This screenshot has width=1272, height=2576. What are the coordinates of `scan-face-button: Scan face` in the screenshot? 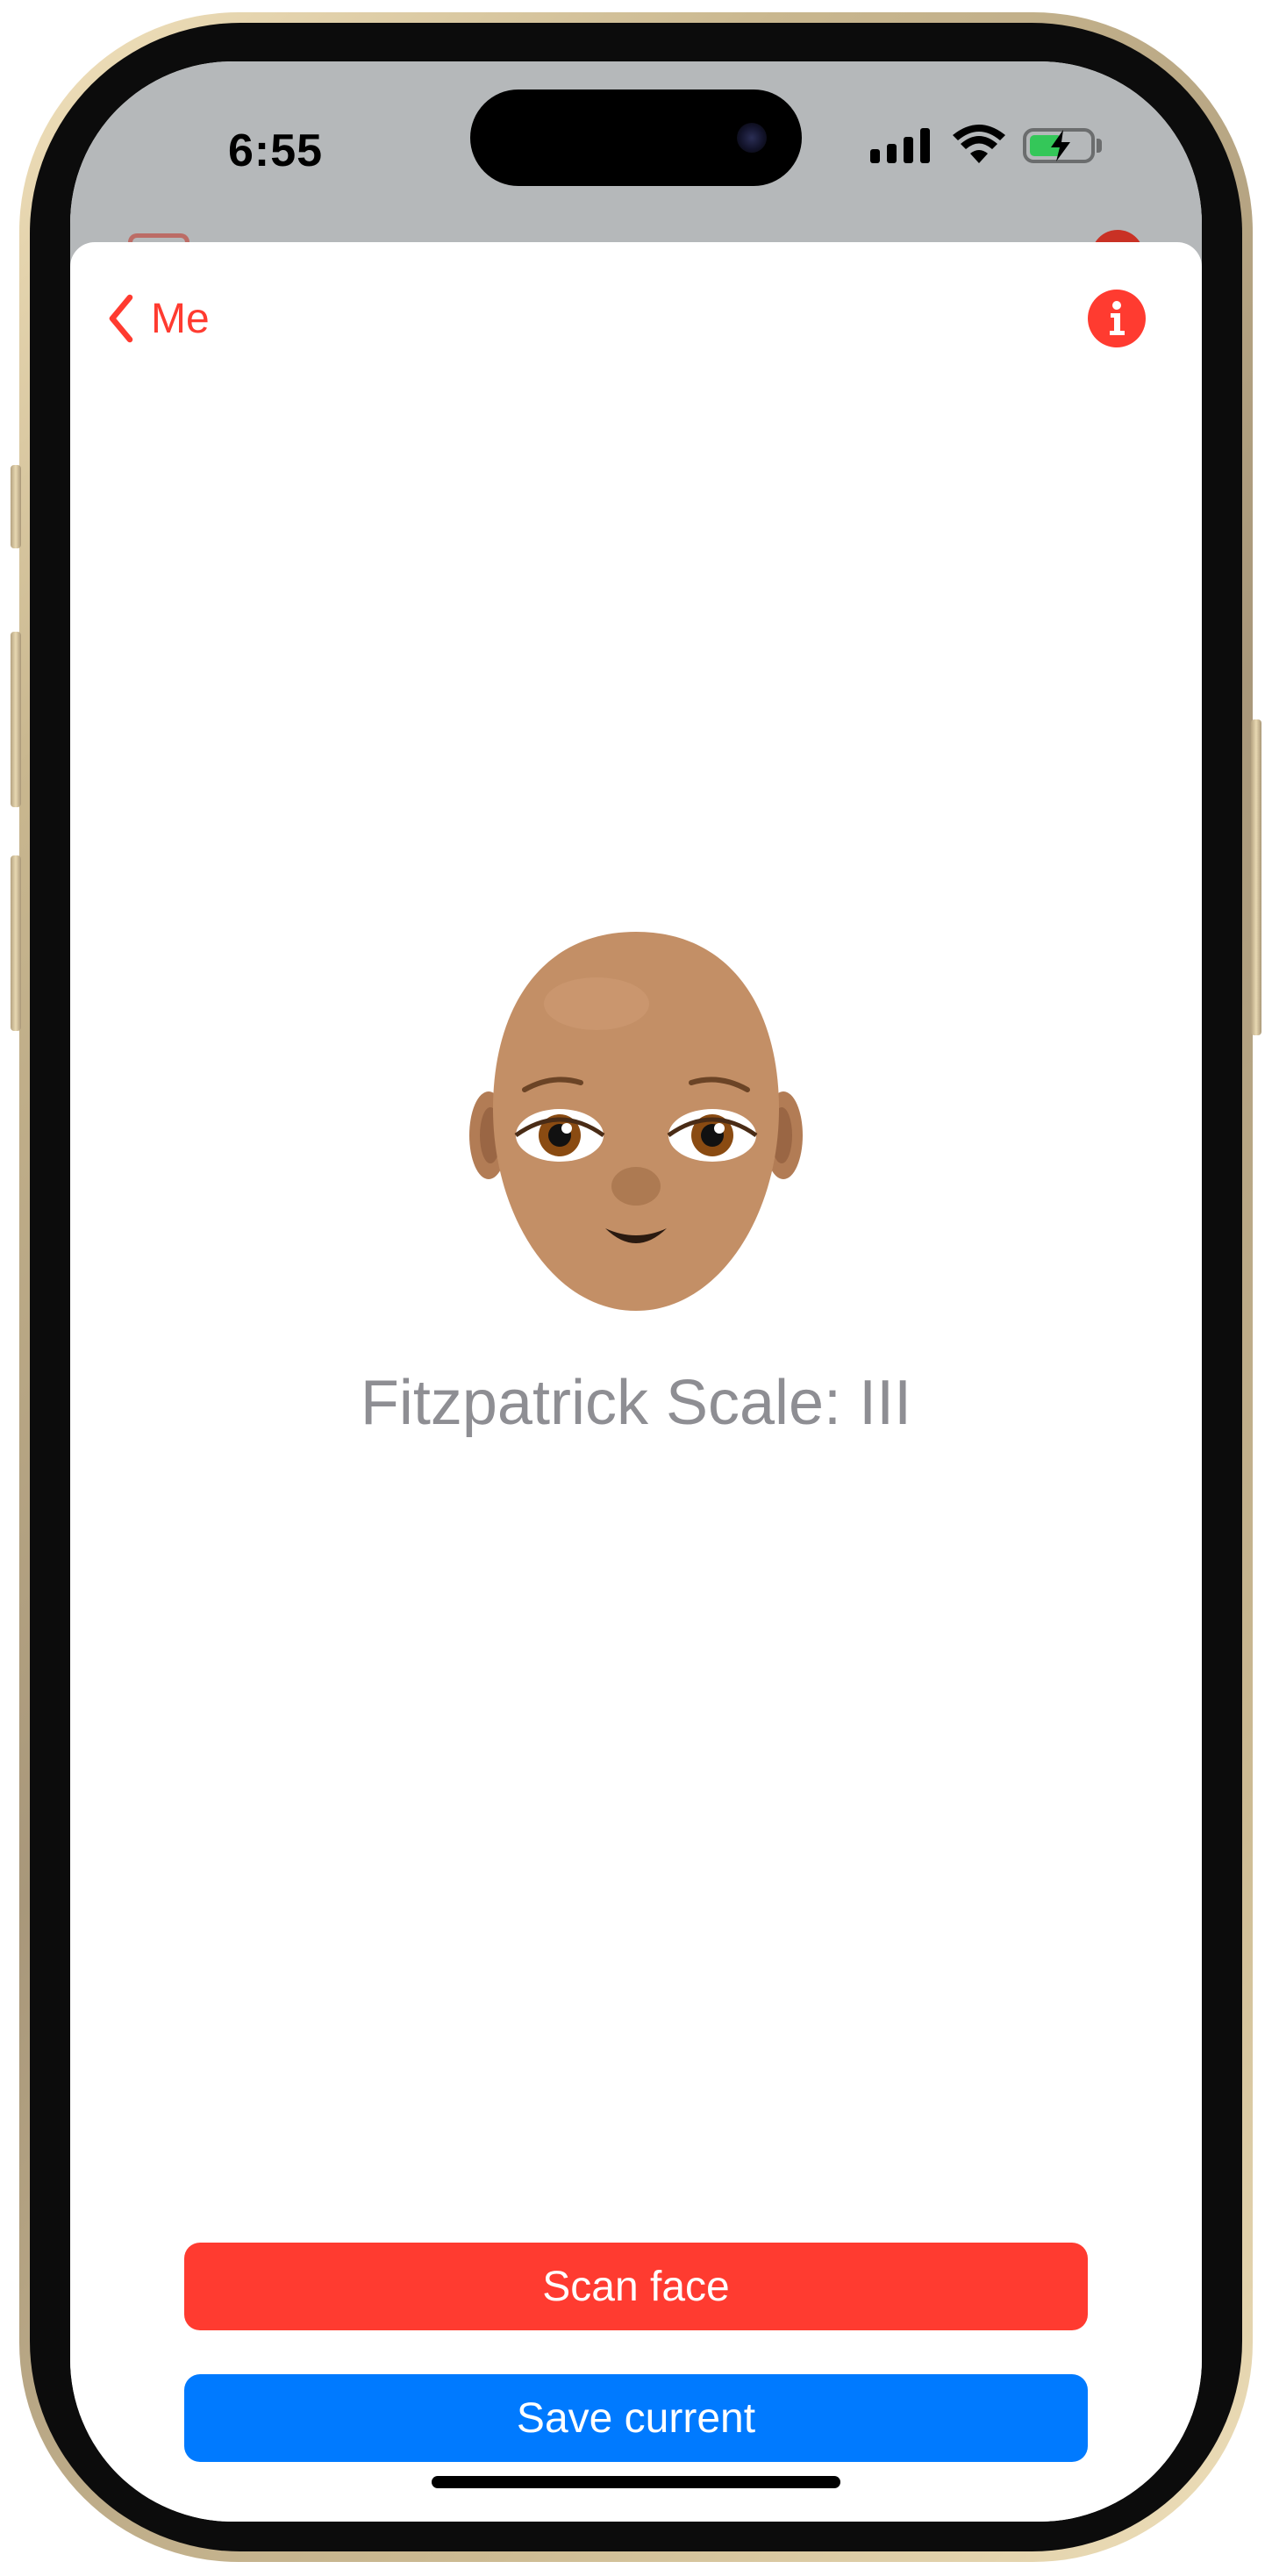 It's located at (636, 2286).